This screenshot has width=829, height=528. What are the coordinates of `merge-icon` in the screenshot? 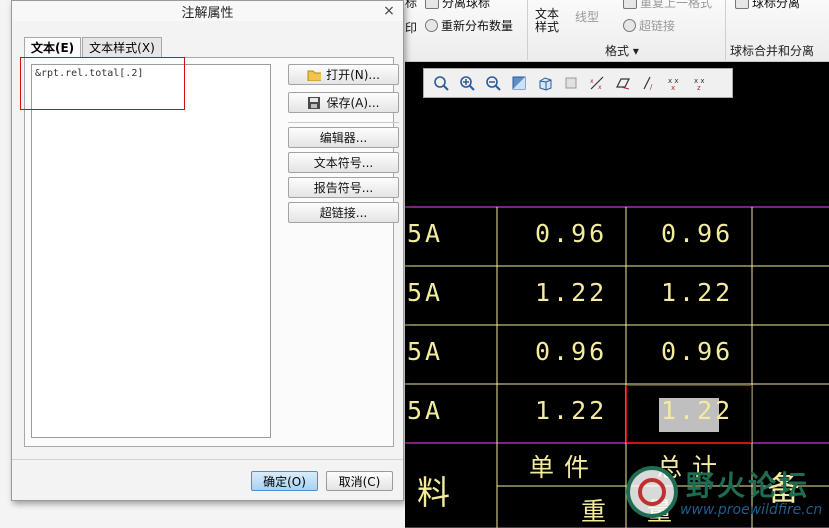 It's located at (742, 4).